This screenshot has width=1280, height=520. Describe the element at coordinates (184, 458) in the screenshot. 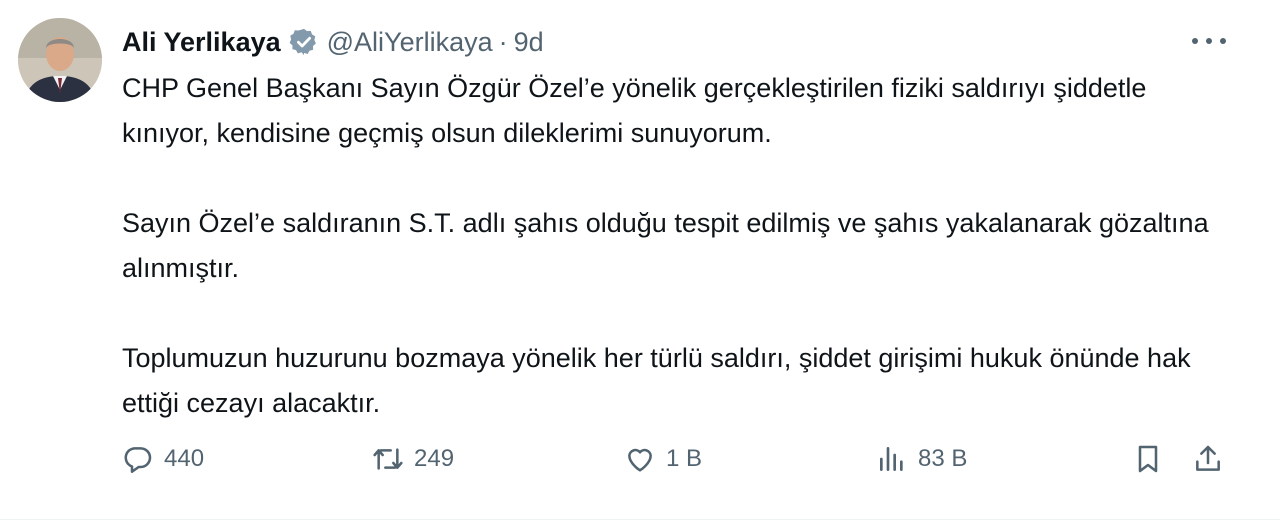

I see `reply-count: 440` at that location.